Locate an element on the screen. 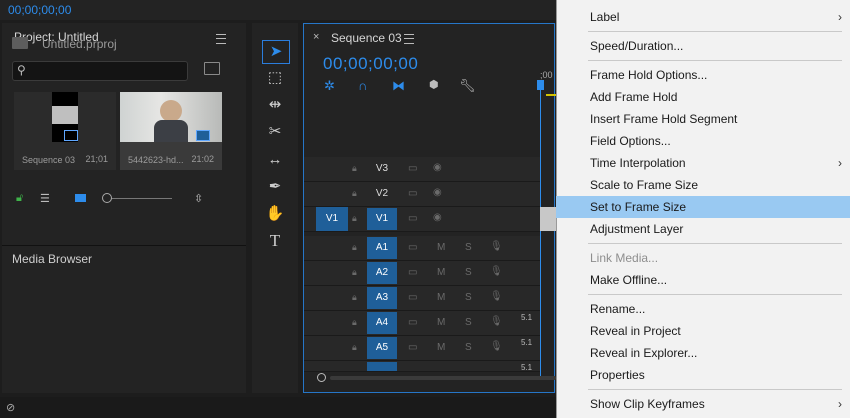 The height and width of the screenshot is (418, 850). menu-item-insert-frame-hold-segment: Insert Frame Hold Segment is located at coordinates (703, 119).